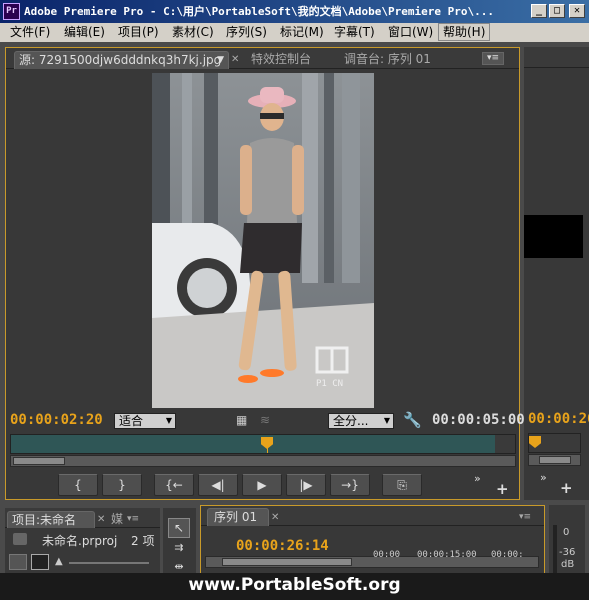 The height and width of the screenshot is (600, 589). I want to click on ruler-tick-1: 00:00:15:00, so click(447, 555).